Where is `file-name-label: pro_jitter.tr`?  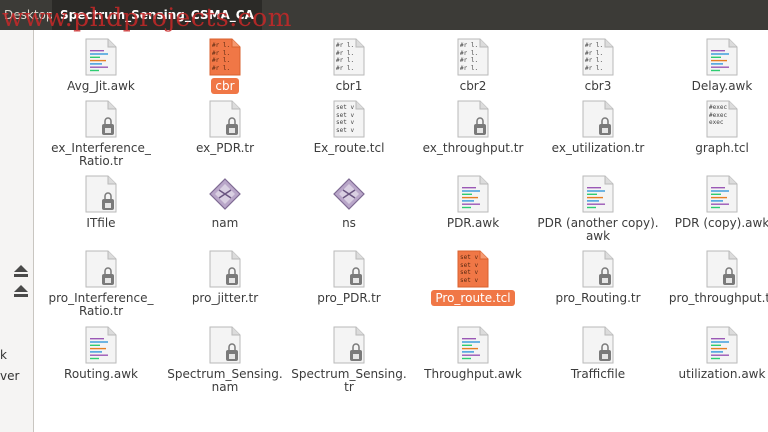
file-name-label: pro_jitter.tr is located at coordinates (225, 298).